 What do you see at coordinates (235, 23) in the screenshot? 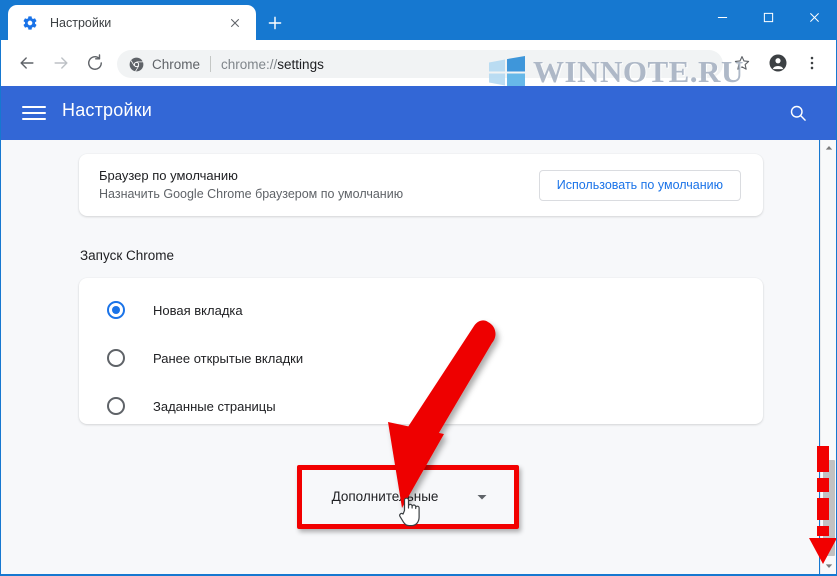
I see `close-tab-icon` at bounding box center [235, 23].